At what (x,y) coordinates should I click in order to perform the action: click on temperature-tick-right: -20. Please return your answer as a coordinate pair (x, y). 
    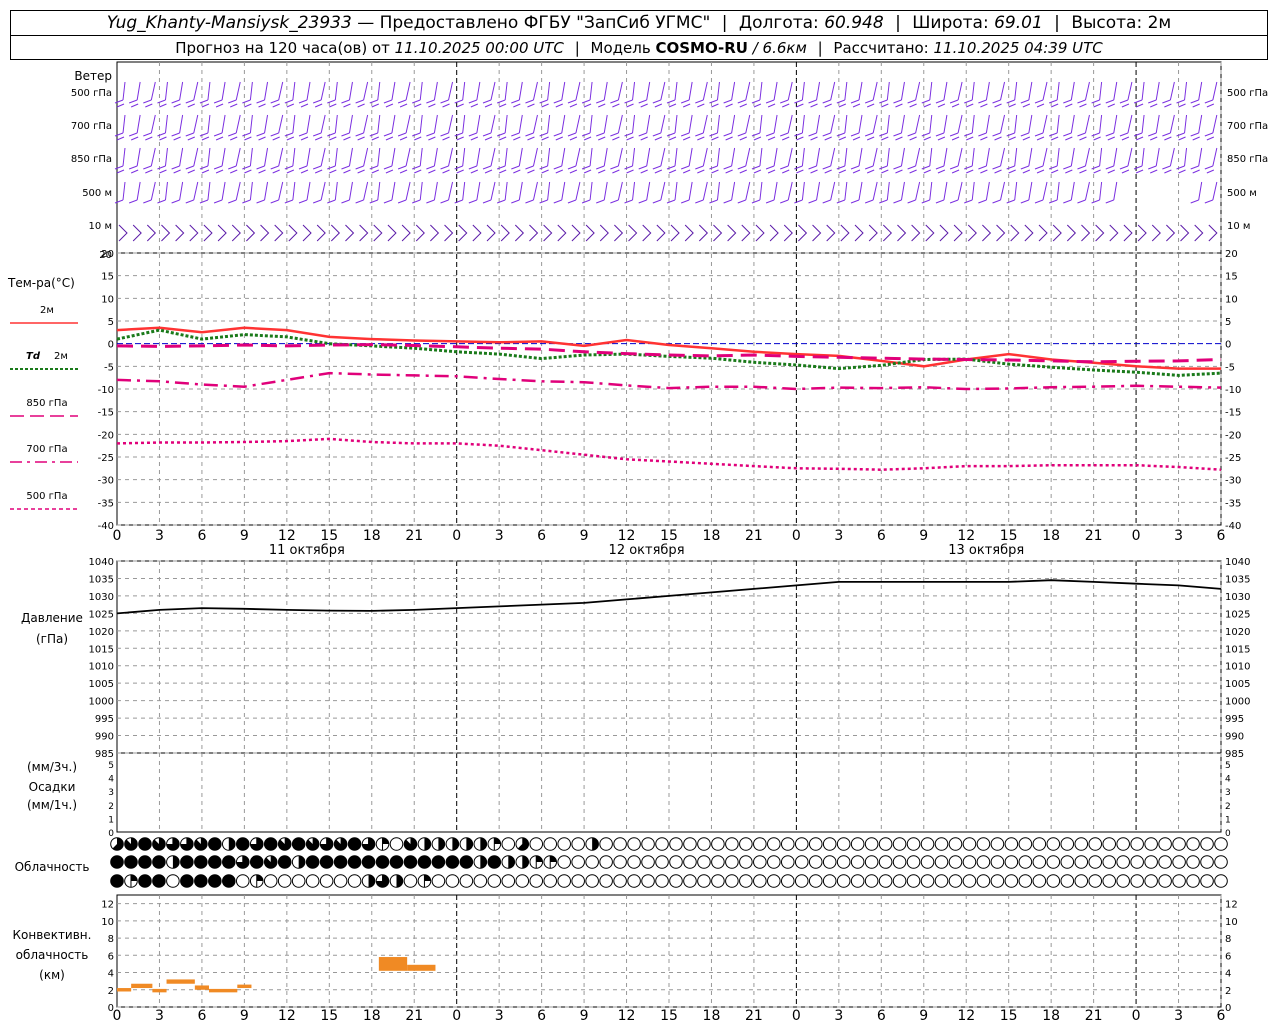
    Looking at the image, I should click on (1233, 435).